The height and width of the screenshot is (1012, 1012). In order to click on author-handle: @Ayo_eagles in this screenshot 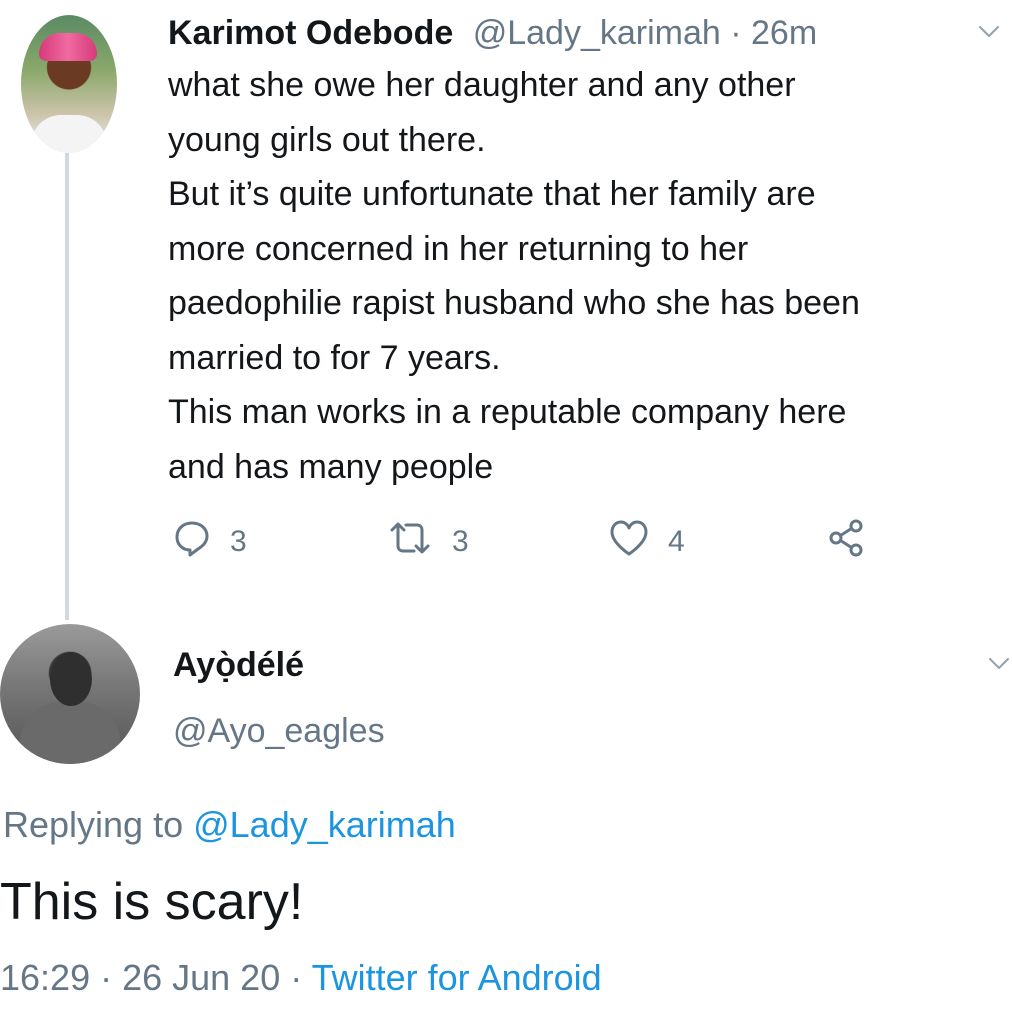, I will do `click(279, 731)`.